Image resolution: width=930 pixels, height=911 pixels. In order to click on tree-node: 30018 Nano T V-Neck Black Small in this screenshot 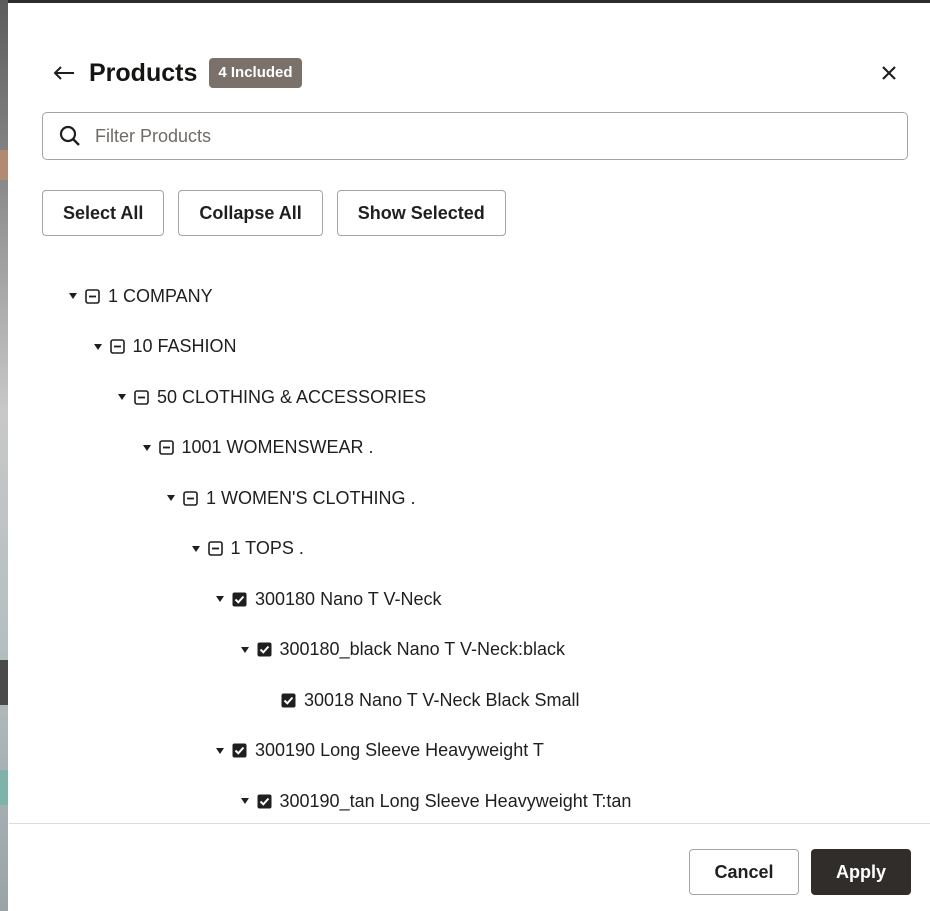, I will do `click(421, 700)`.